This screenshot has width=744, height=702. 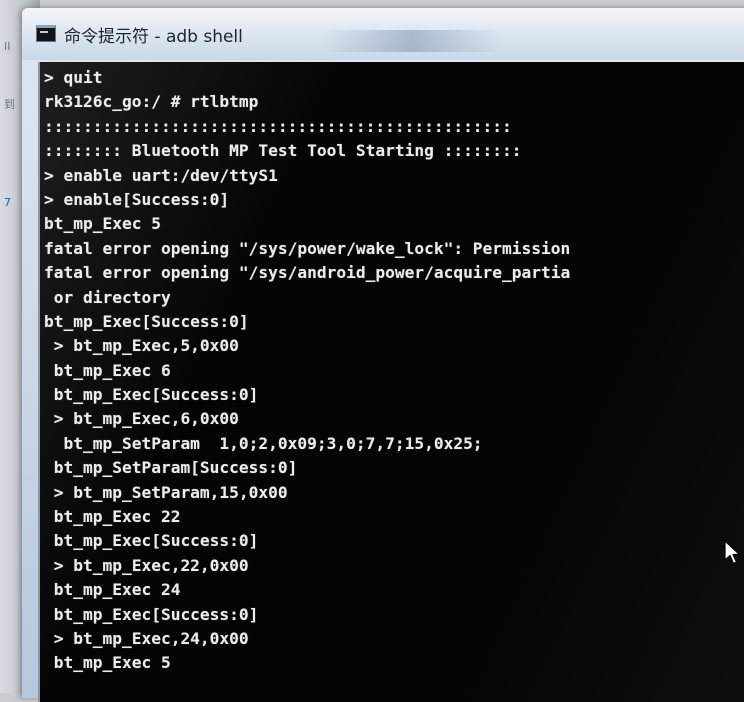 I want to click on console-line: bt_mp_SetParam[Success:0], so click(x=171, y=468).